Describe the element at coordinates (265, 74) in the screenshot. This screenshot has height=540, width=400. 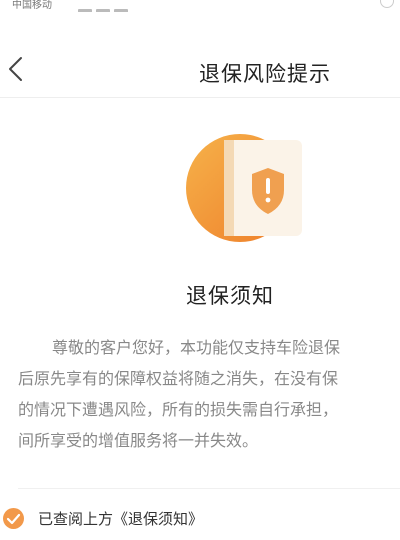
I see `page-title: 退保风险提示` at that location.